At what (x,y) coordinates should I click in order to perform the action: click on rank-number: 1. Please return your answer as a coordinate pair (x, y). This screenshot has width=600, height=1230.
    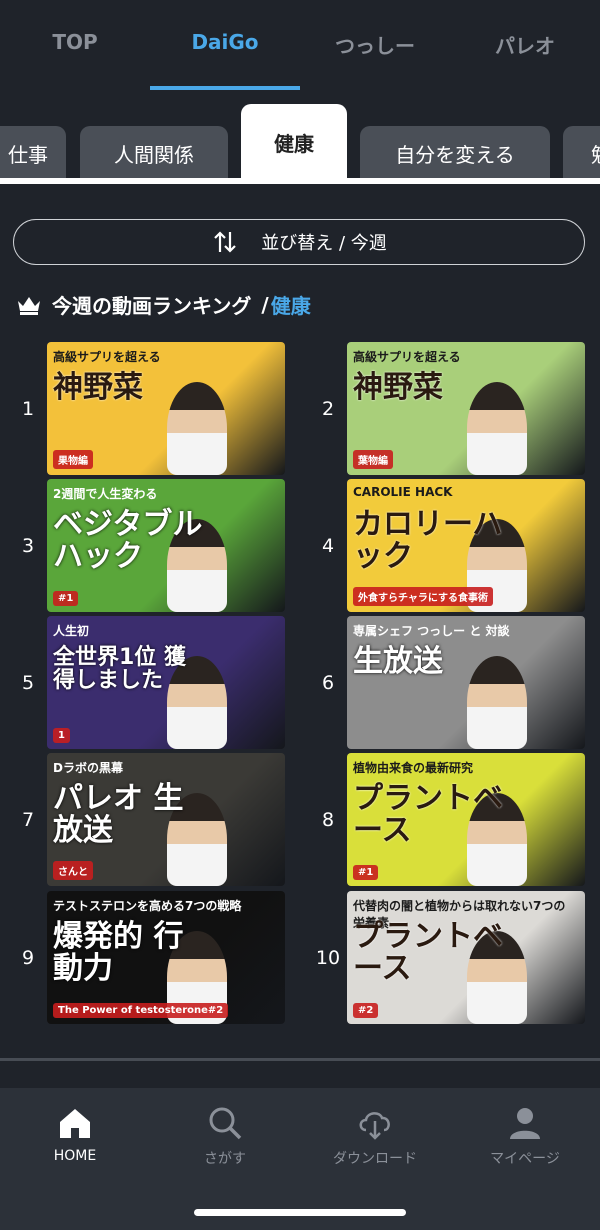
    Looking at the image, I should click on (28, 409).